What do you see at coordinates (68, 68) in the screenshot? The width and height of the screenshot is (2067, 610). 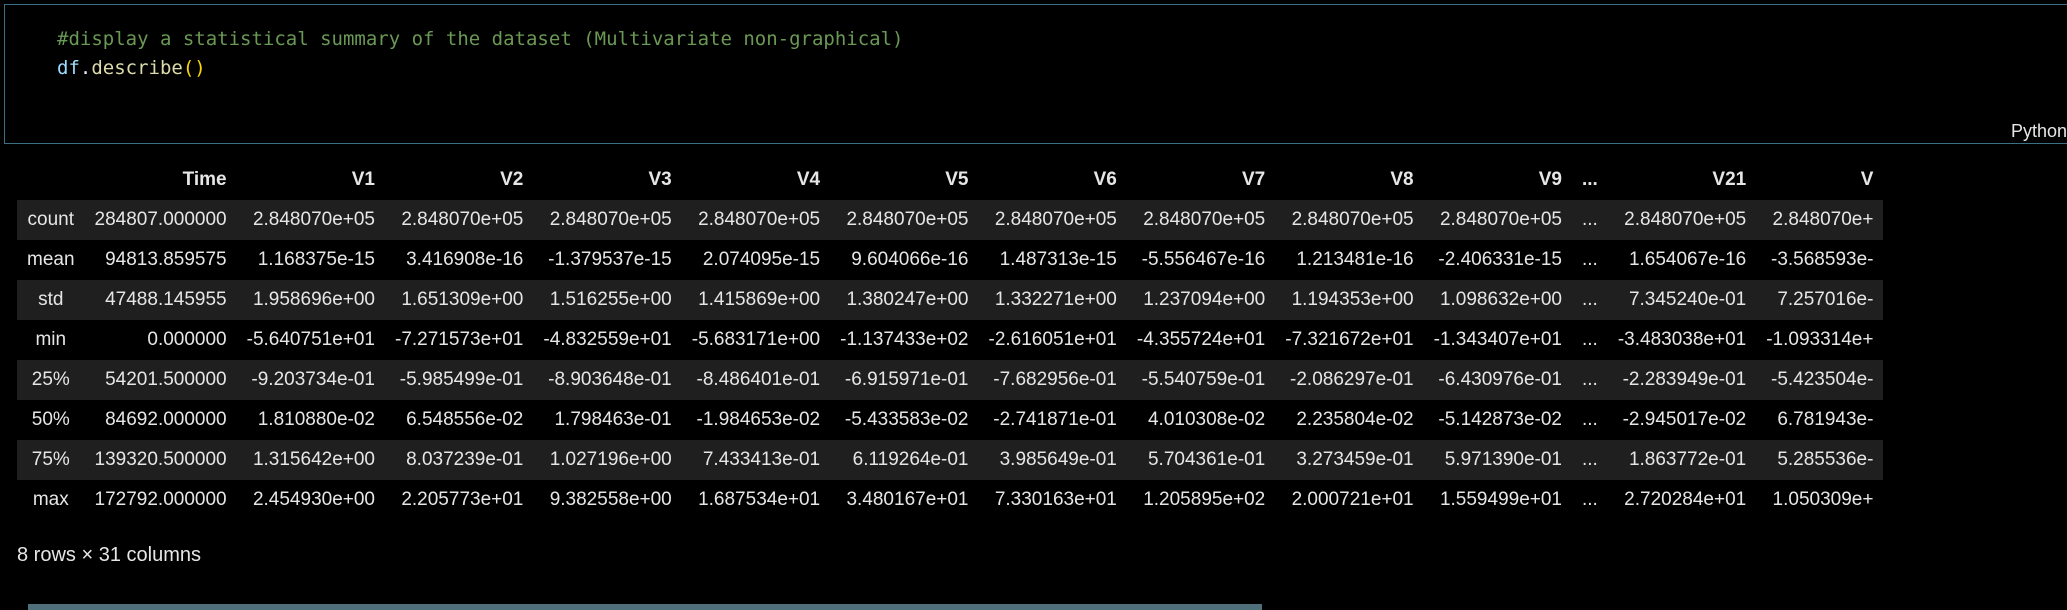 I see `code-object: df` at bounding box center [68, 68].